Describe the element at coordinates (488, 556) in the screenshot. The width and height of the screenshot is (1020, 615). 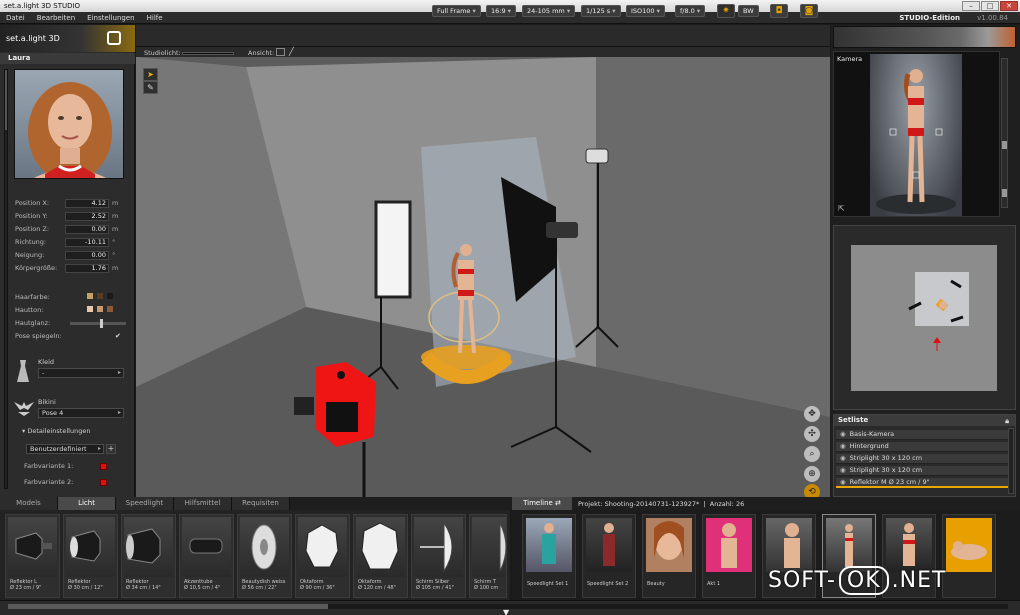
I see `library-item: Schirm TØ 100 cm` at that location.